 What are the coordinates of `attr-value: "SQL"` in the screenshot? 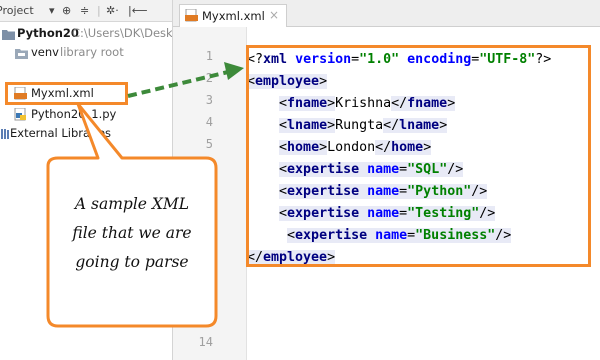 It's located at (427, 169).